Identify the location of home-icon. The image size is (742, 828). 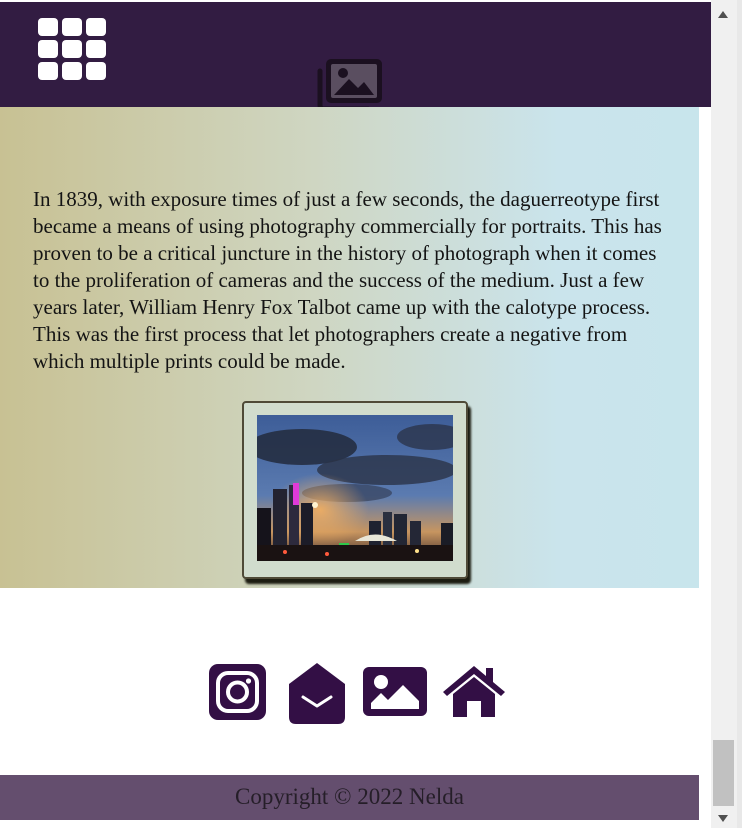
(474, 690).